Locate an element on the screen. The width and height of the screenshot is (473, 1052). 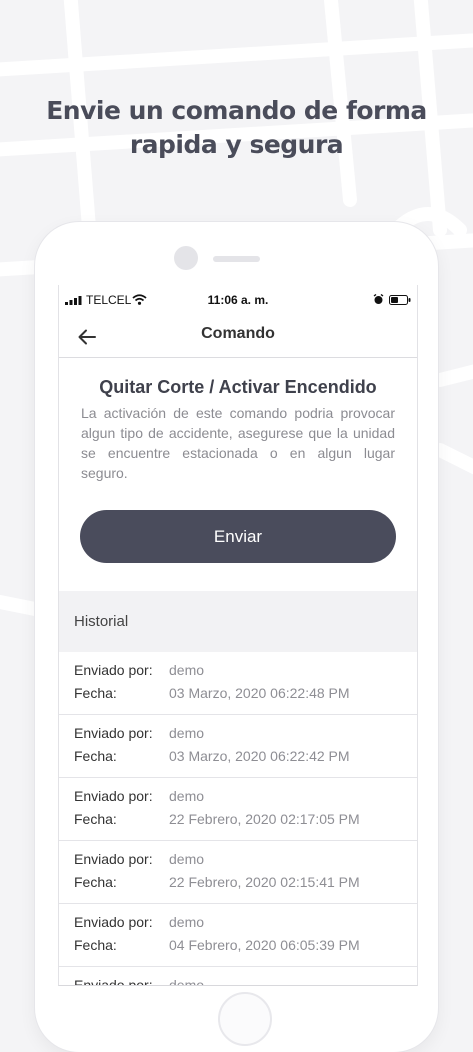
nav-bar: Comando is located at coordinates (238, 336).